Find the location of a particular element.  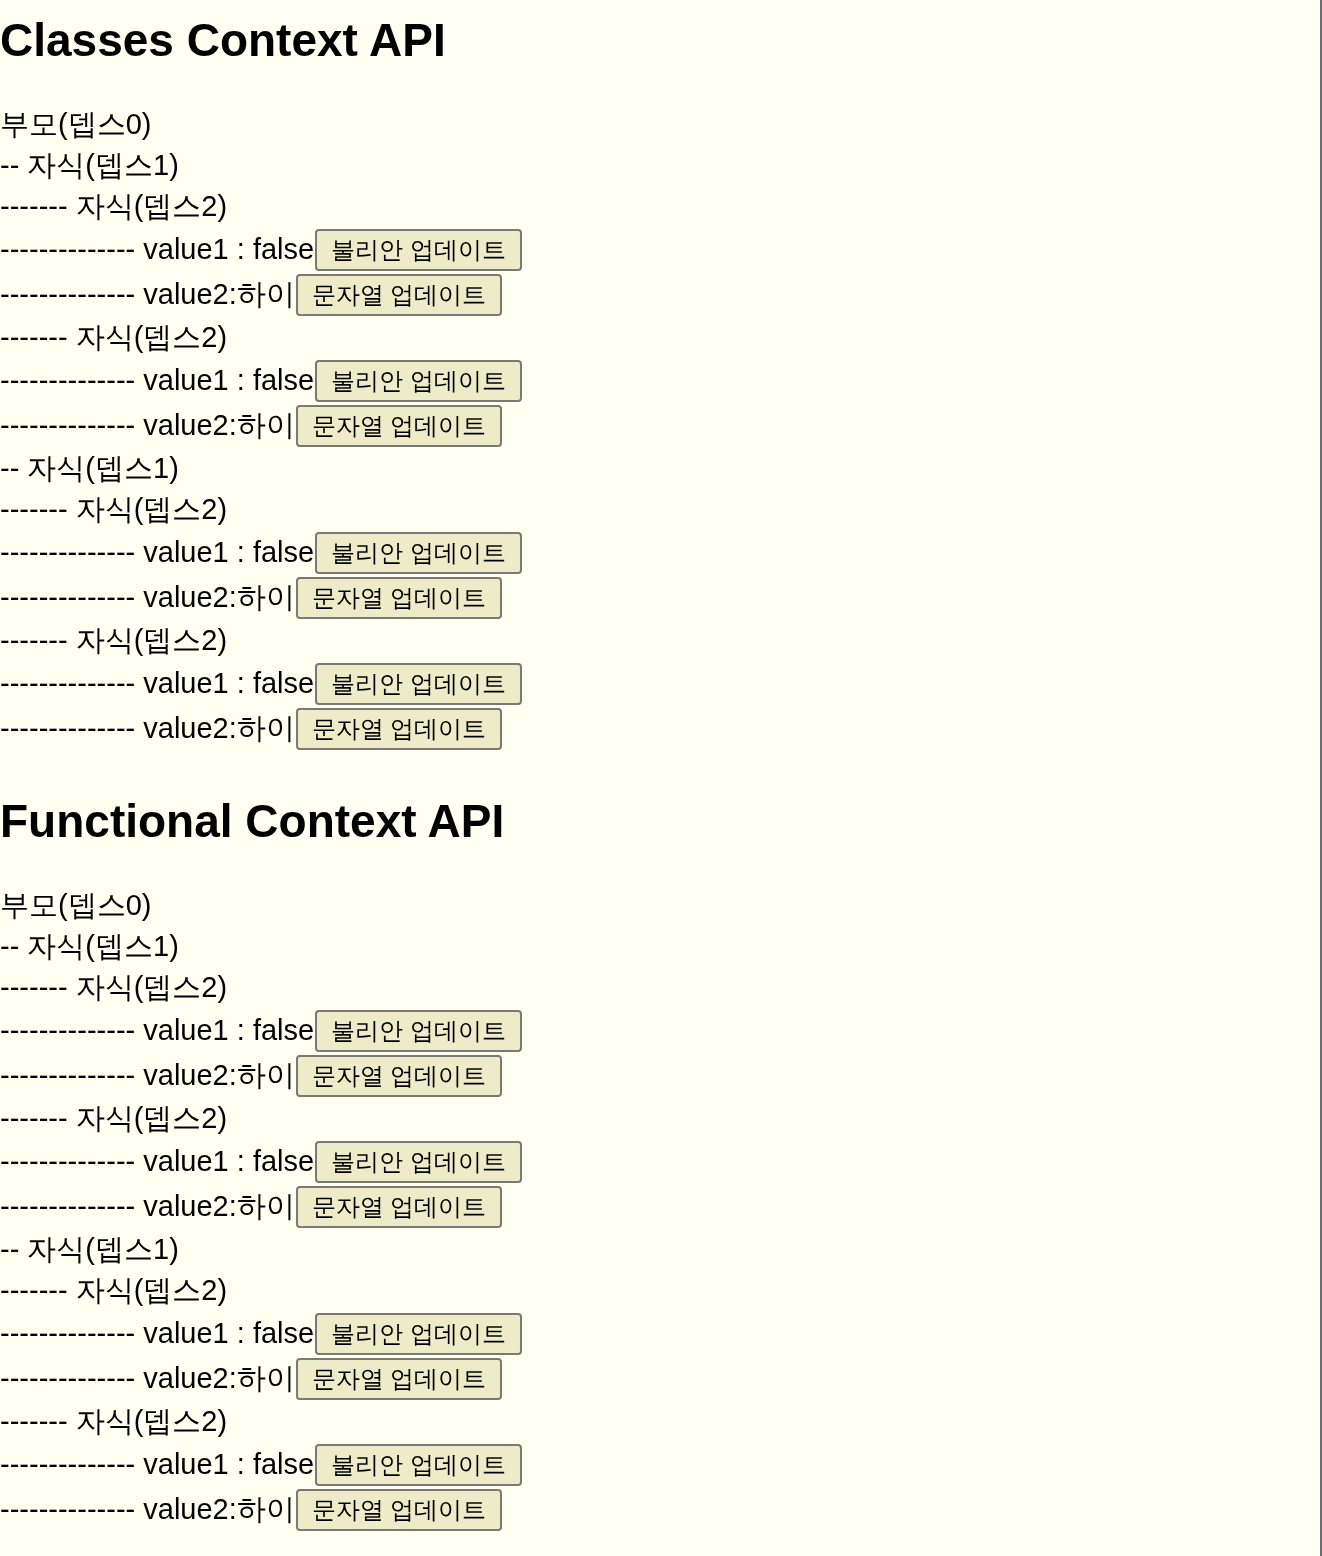

section-heading: Functional Context API is located at coordinates (252, 821).